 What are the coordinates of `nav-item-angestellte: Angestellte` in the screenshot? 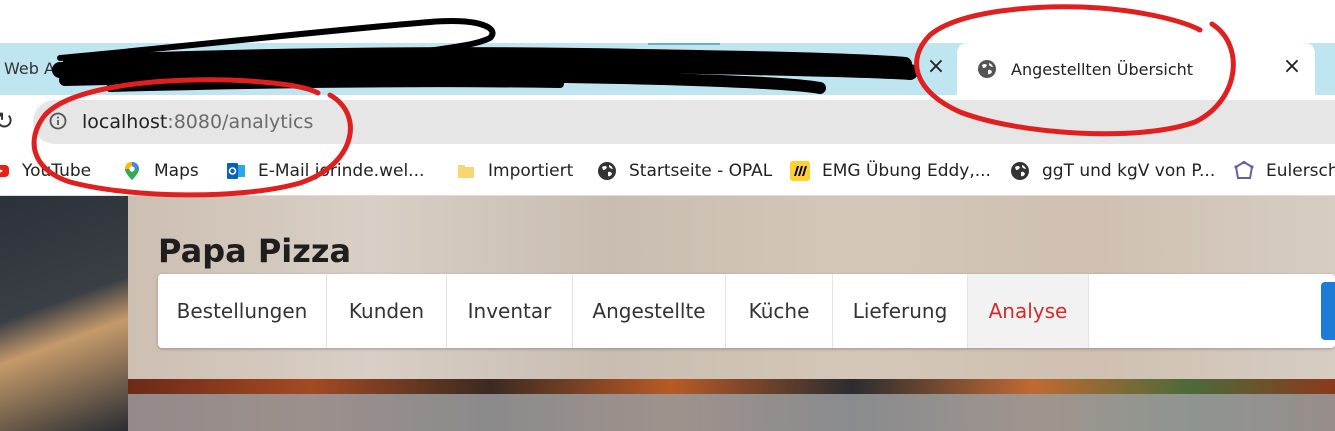 It's located at (649, 311).